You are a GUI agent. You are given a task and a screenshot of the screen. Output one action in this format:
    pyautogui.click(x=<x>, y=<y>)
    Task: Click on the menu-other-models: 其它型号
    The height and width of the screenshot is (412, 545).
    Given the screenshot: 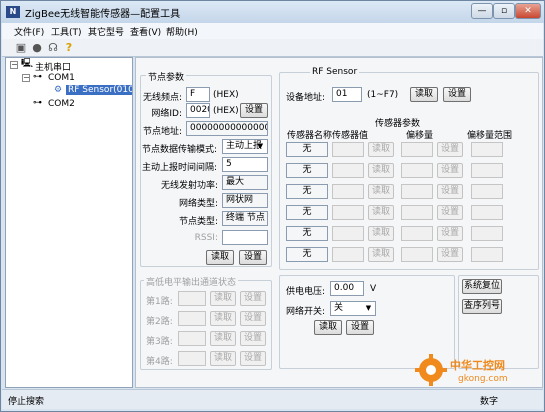 What is the action you would take?
    pyautogui.click(x=106, y=31)
    